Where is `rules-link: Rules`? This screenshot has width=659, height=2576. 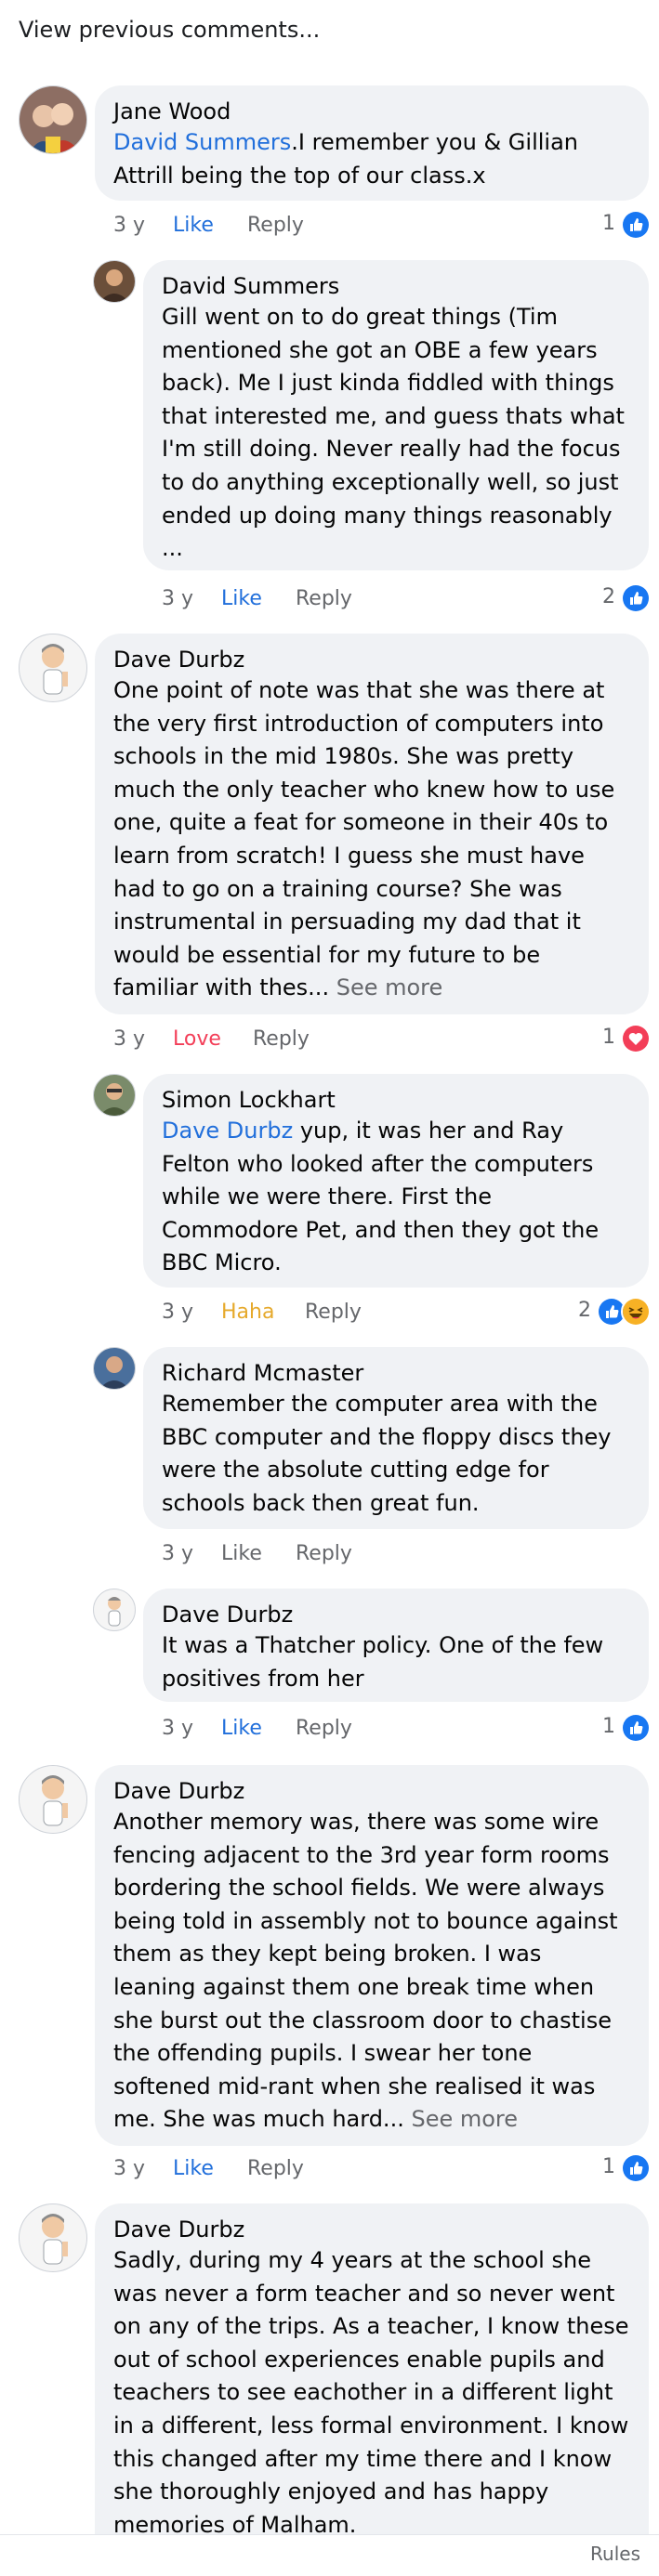 rules-link: Rules is located at coordinates (615, 2554).